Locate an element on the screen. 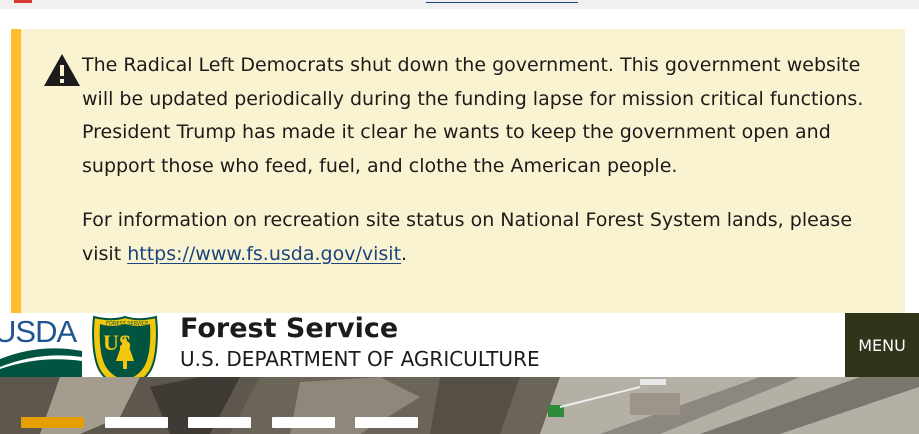  menu-button: MENU is located at coordinates (882, 345).